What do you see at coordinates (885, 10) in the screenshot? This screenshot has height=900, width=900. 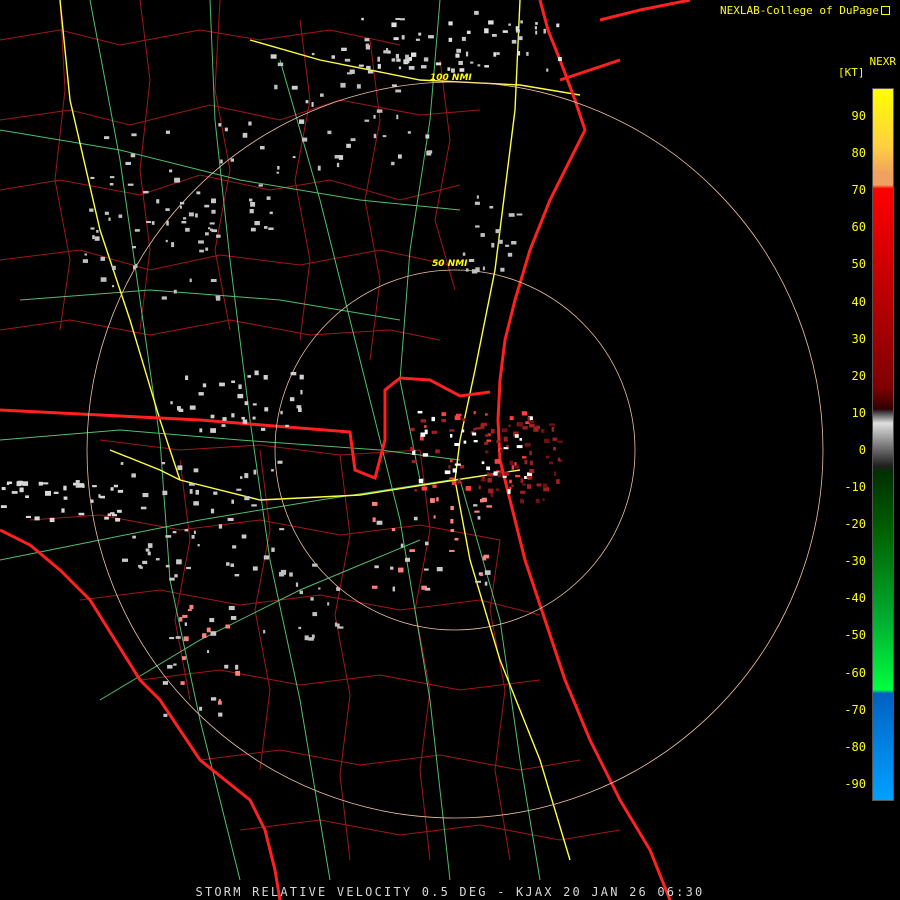 I see `external-link-icon` at bounding box center [885, 10].